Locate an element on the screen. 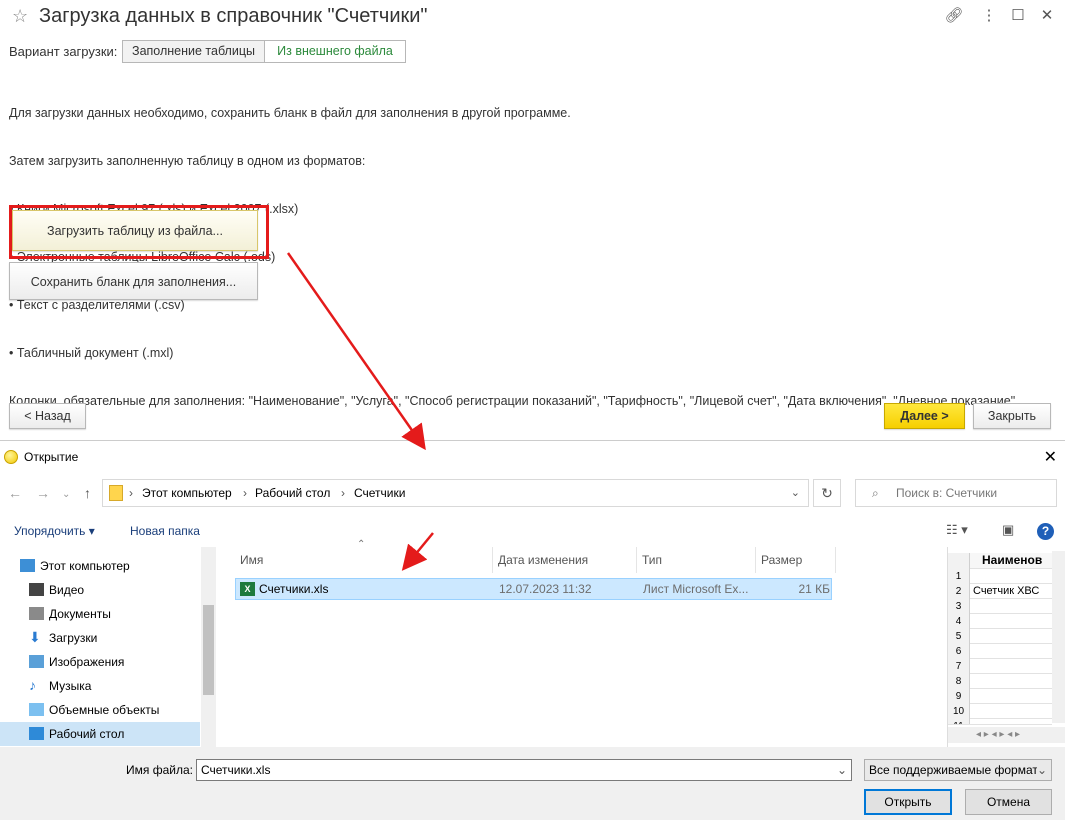  preview-row: 5 is located at coordinates (1000, 636).